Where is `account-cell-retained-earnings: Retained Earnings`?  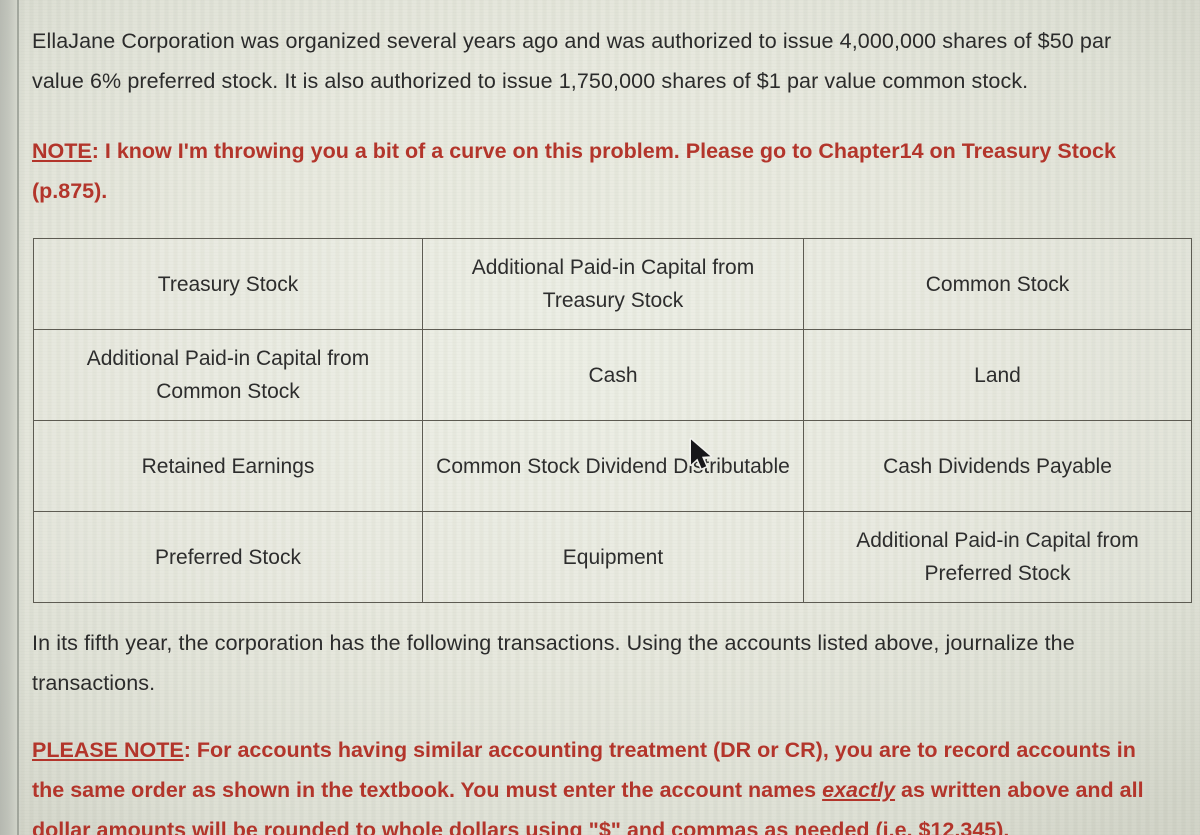
account-cell-retained-earnings: Retained Earnings is located at coordinates (228, 466).